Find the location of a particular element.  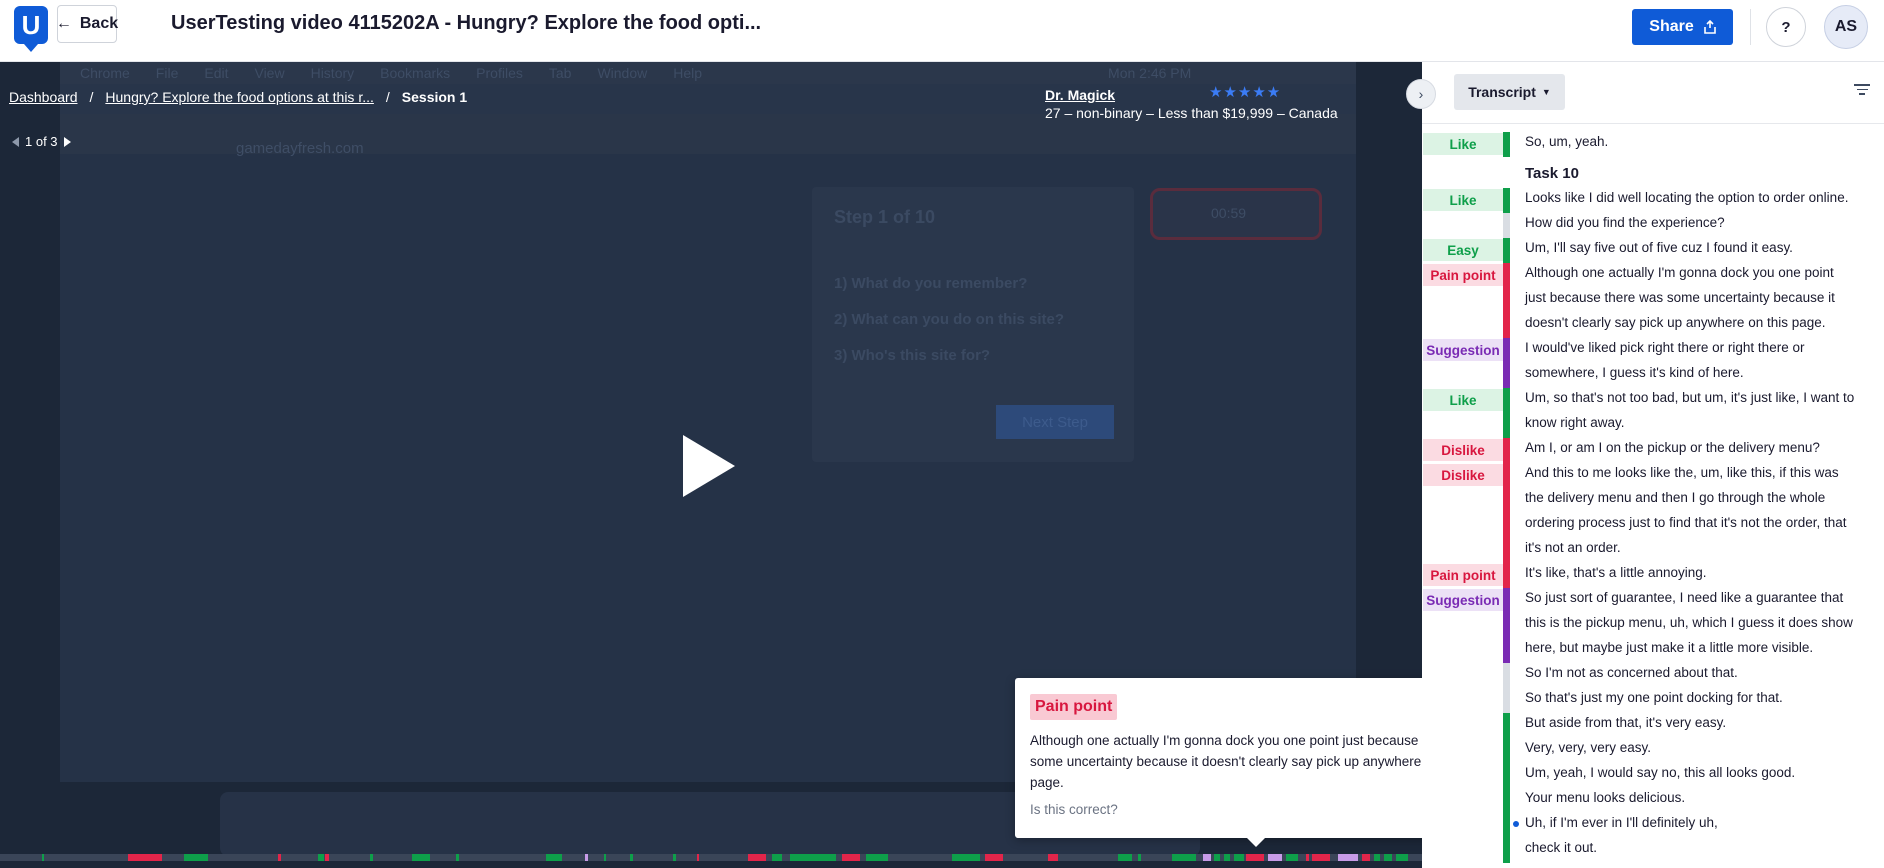

help-button: ? is located at coordinates (1786, 27).